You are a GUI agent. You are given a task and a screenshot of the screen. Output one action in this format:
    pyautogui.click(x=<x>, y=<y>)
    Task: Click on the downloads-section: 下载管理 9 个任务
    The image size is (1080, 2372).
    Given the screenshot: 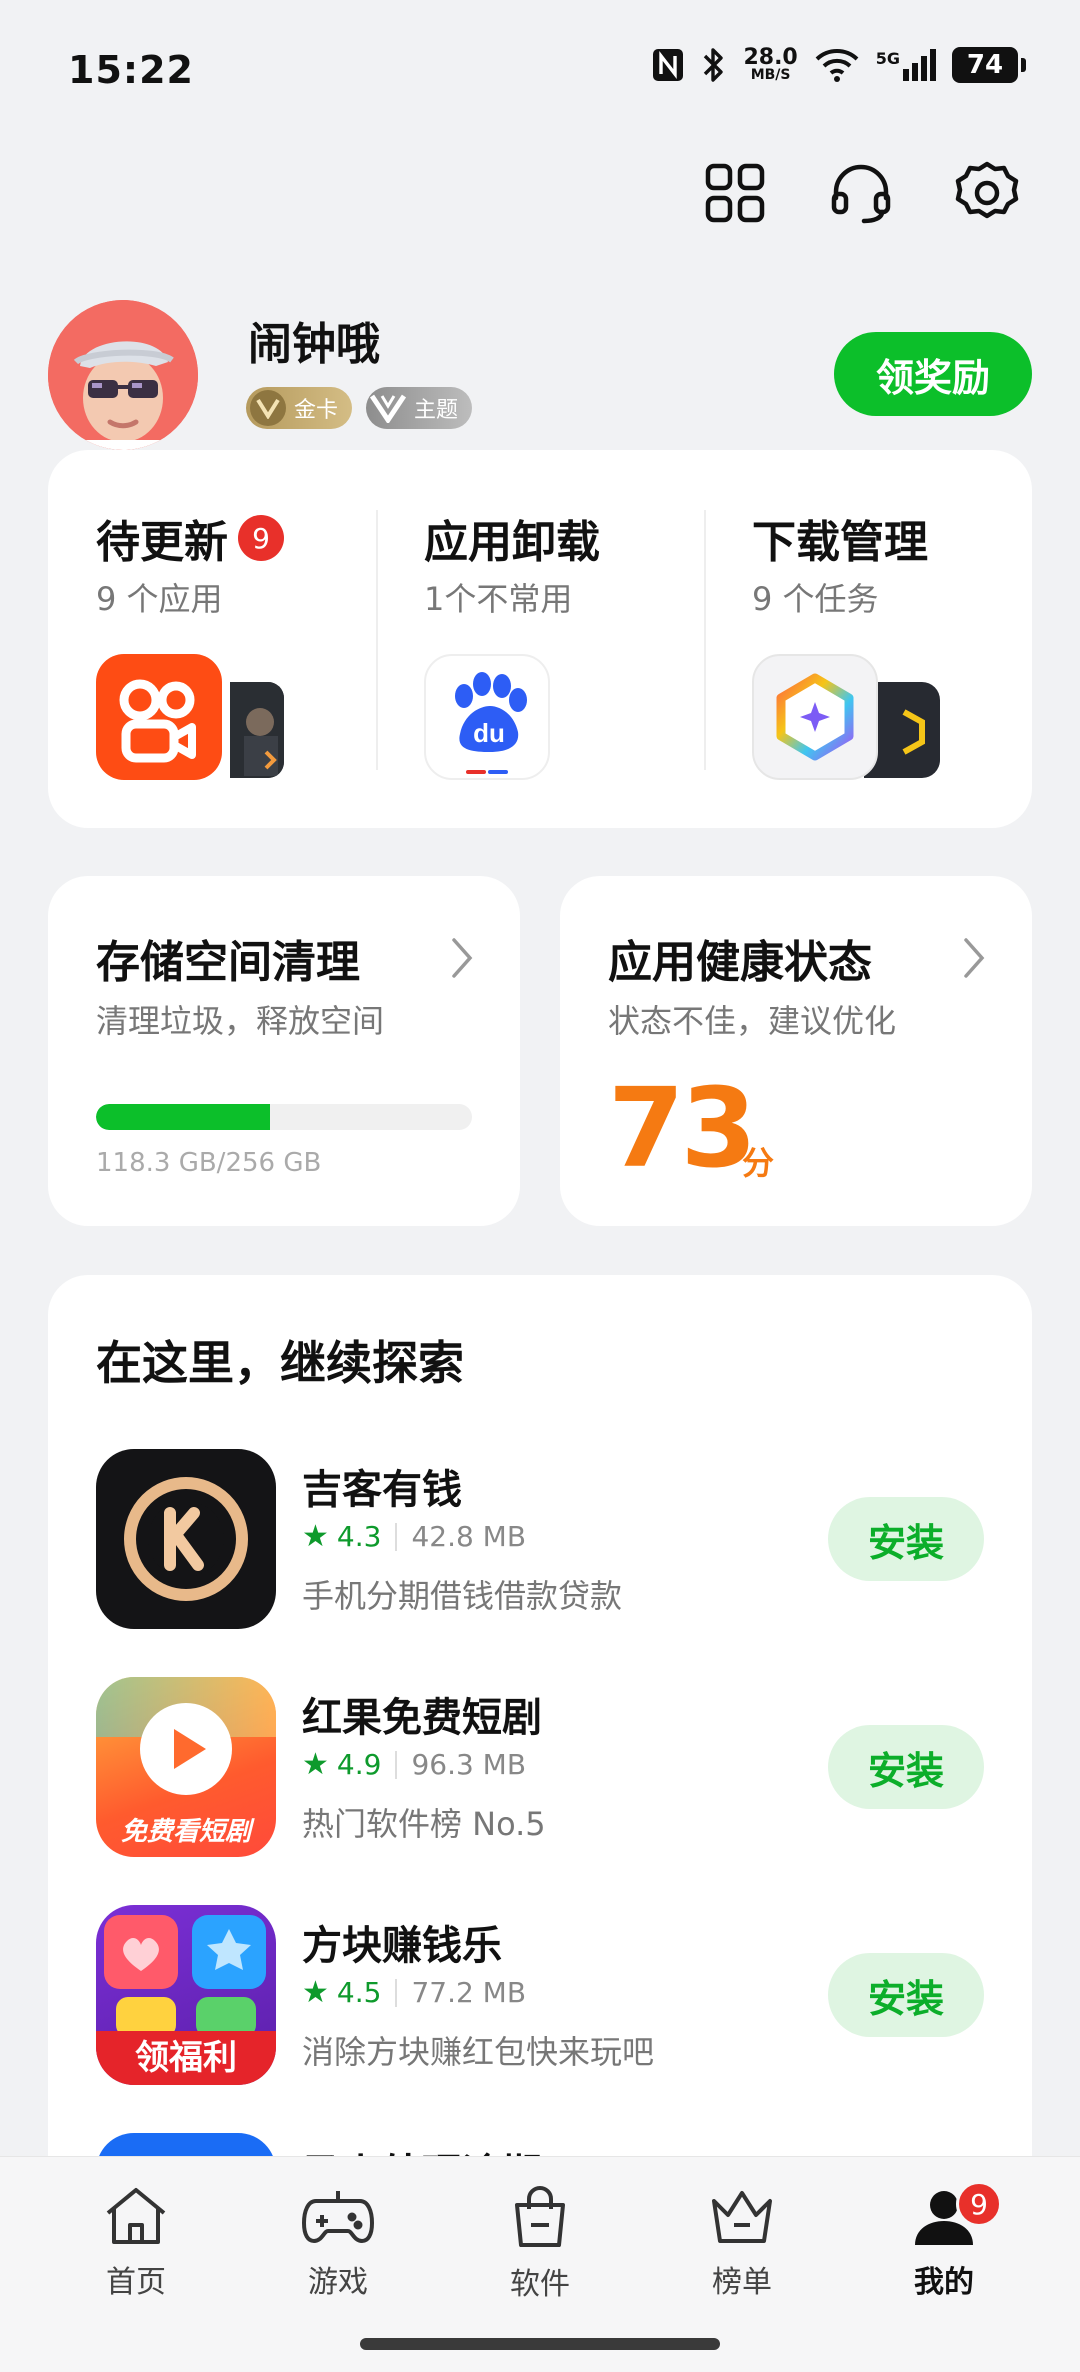 What is the action you would take?
    pyautogui.click(x=868, y=639)
    